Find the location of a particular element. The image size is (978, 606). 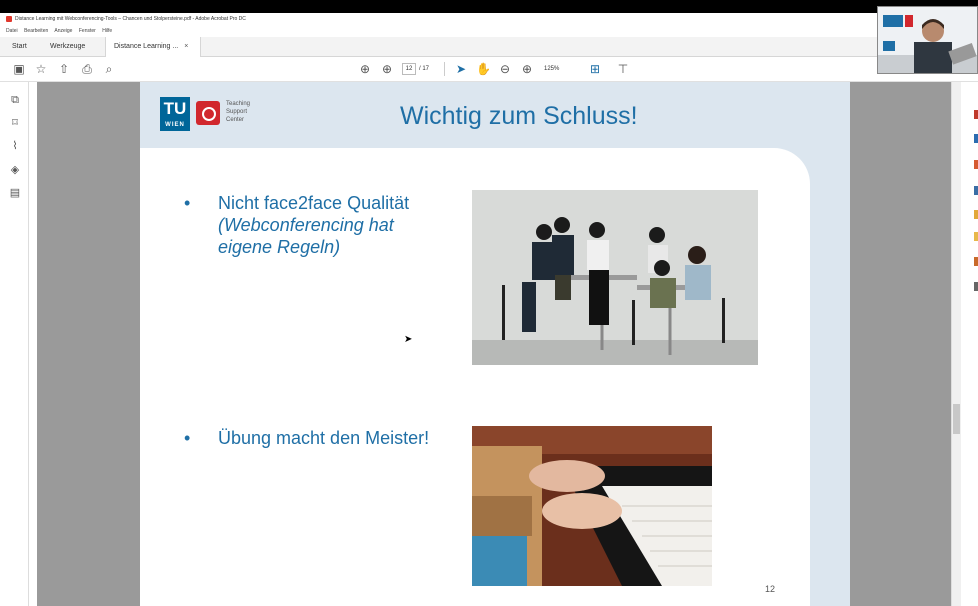

right-tools-panel is located at coordinates (969, 344).